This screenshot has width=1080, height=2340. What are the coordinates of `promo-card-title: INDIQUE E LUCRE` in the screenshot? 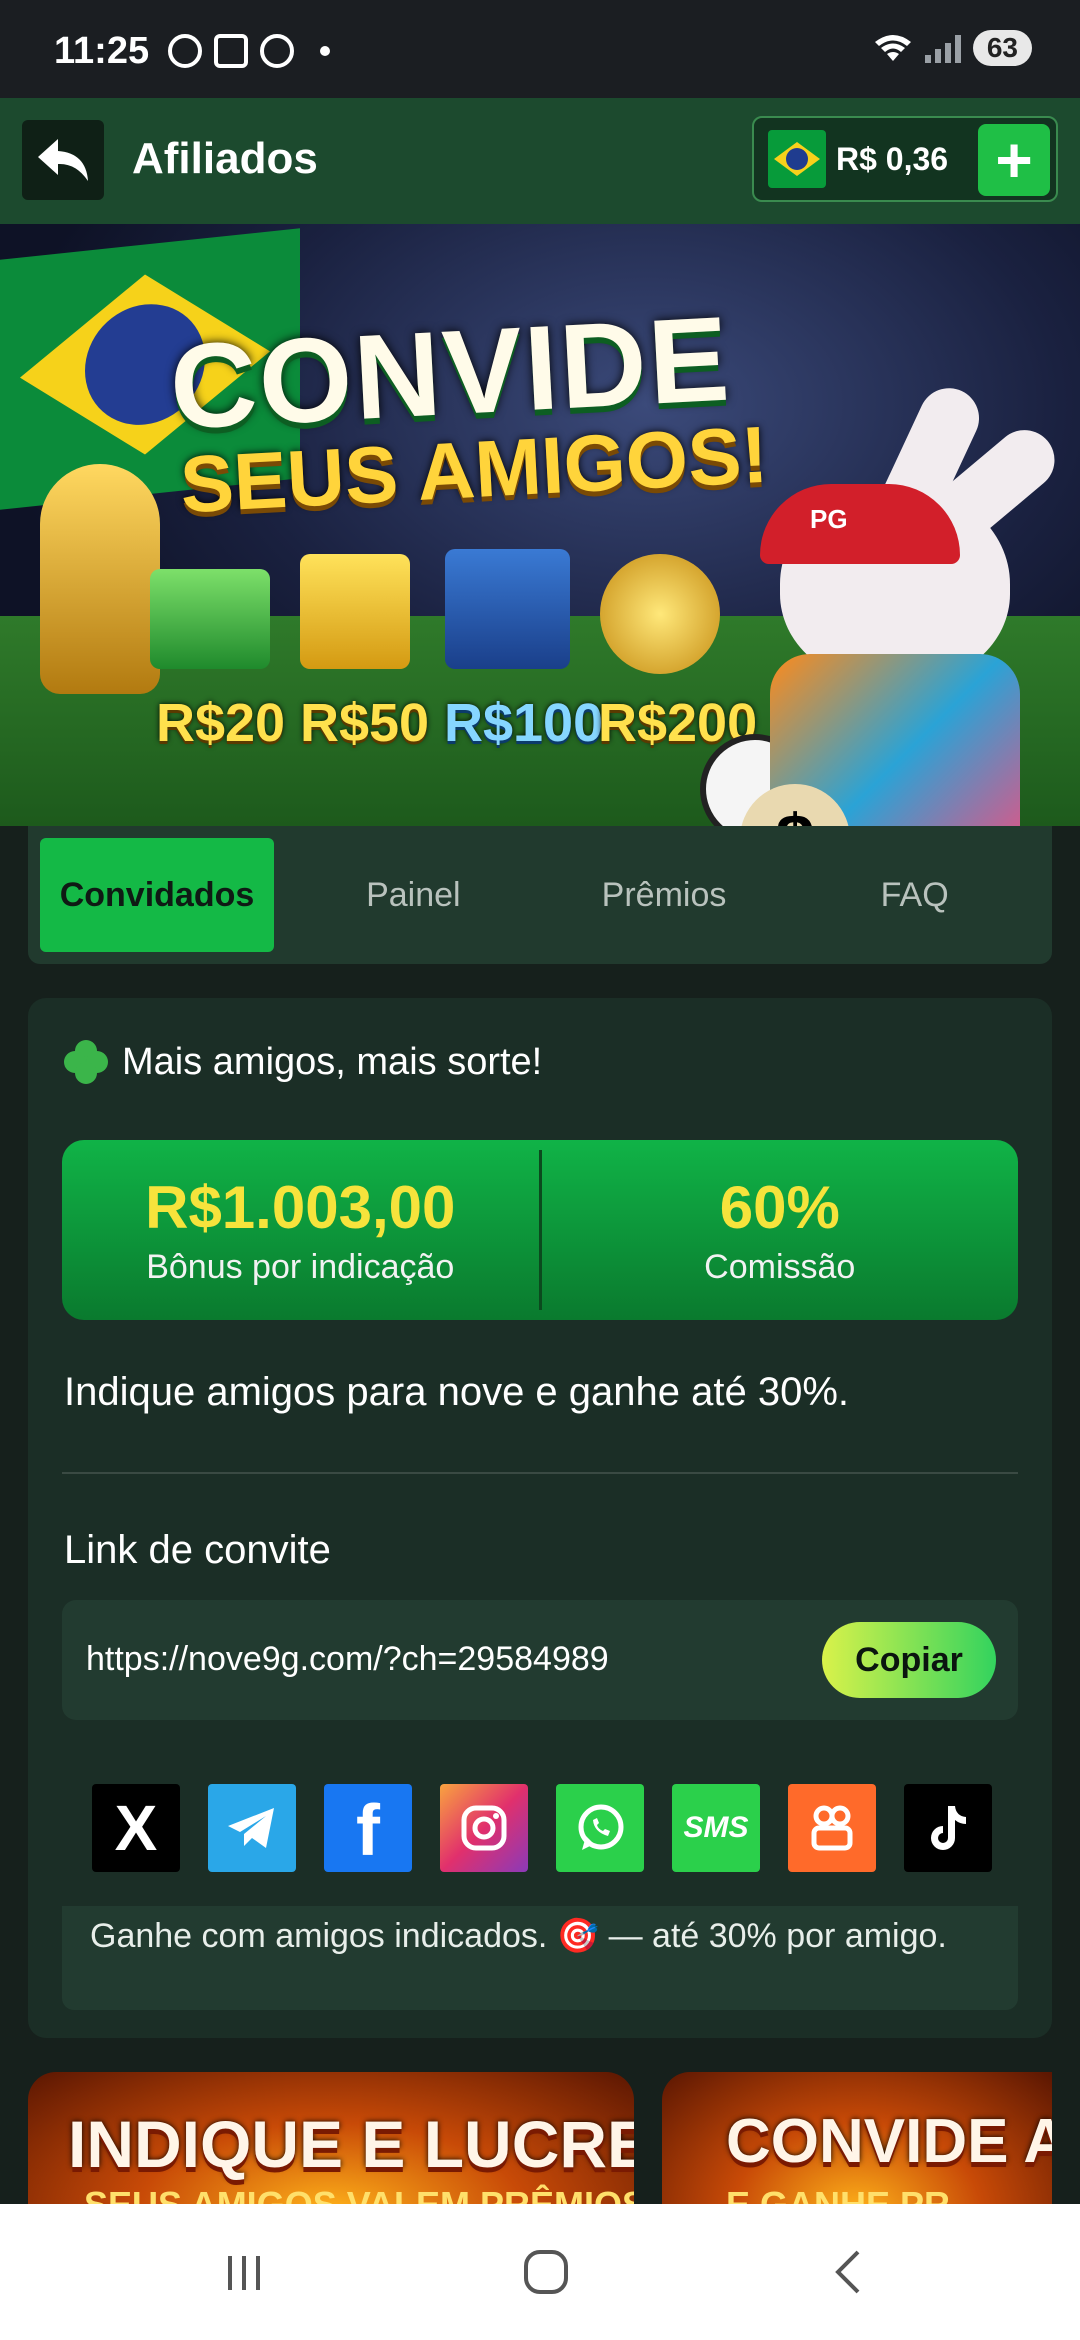 It's located at (351, 2144).